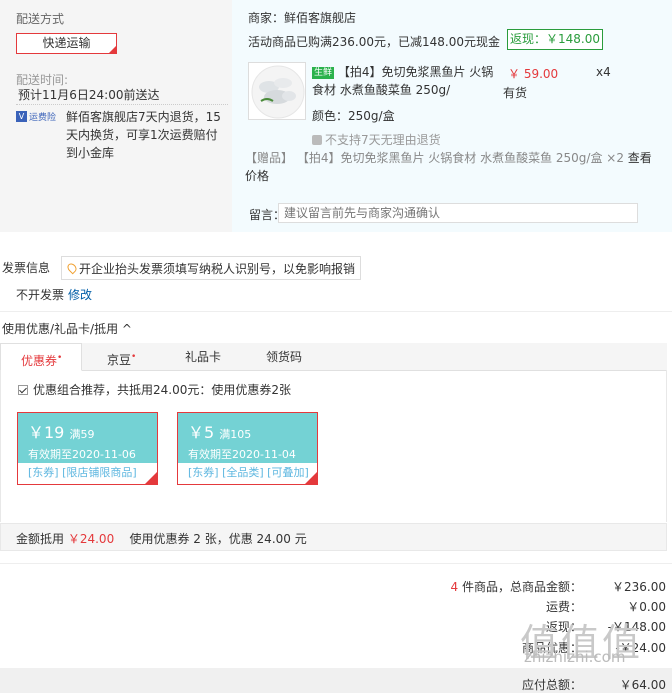  Describe the element at coordinates (80, 294) in the screenshot. I see `invoice-edit-link: 修改` at that location.